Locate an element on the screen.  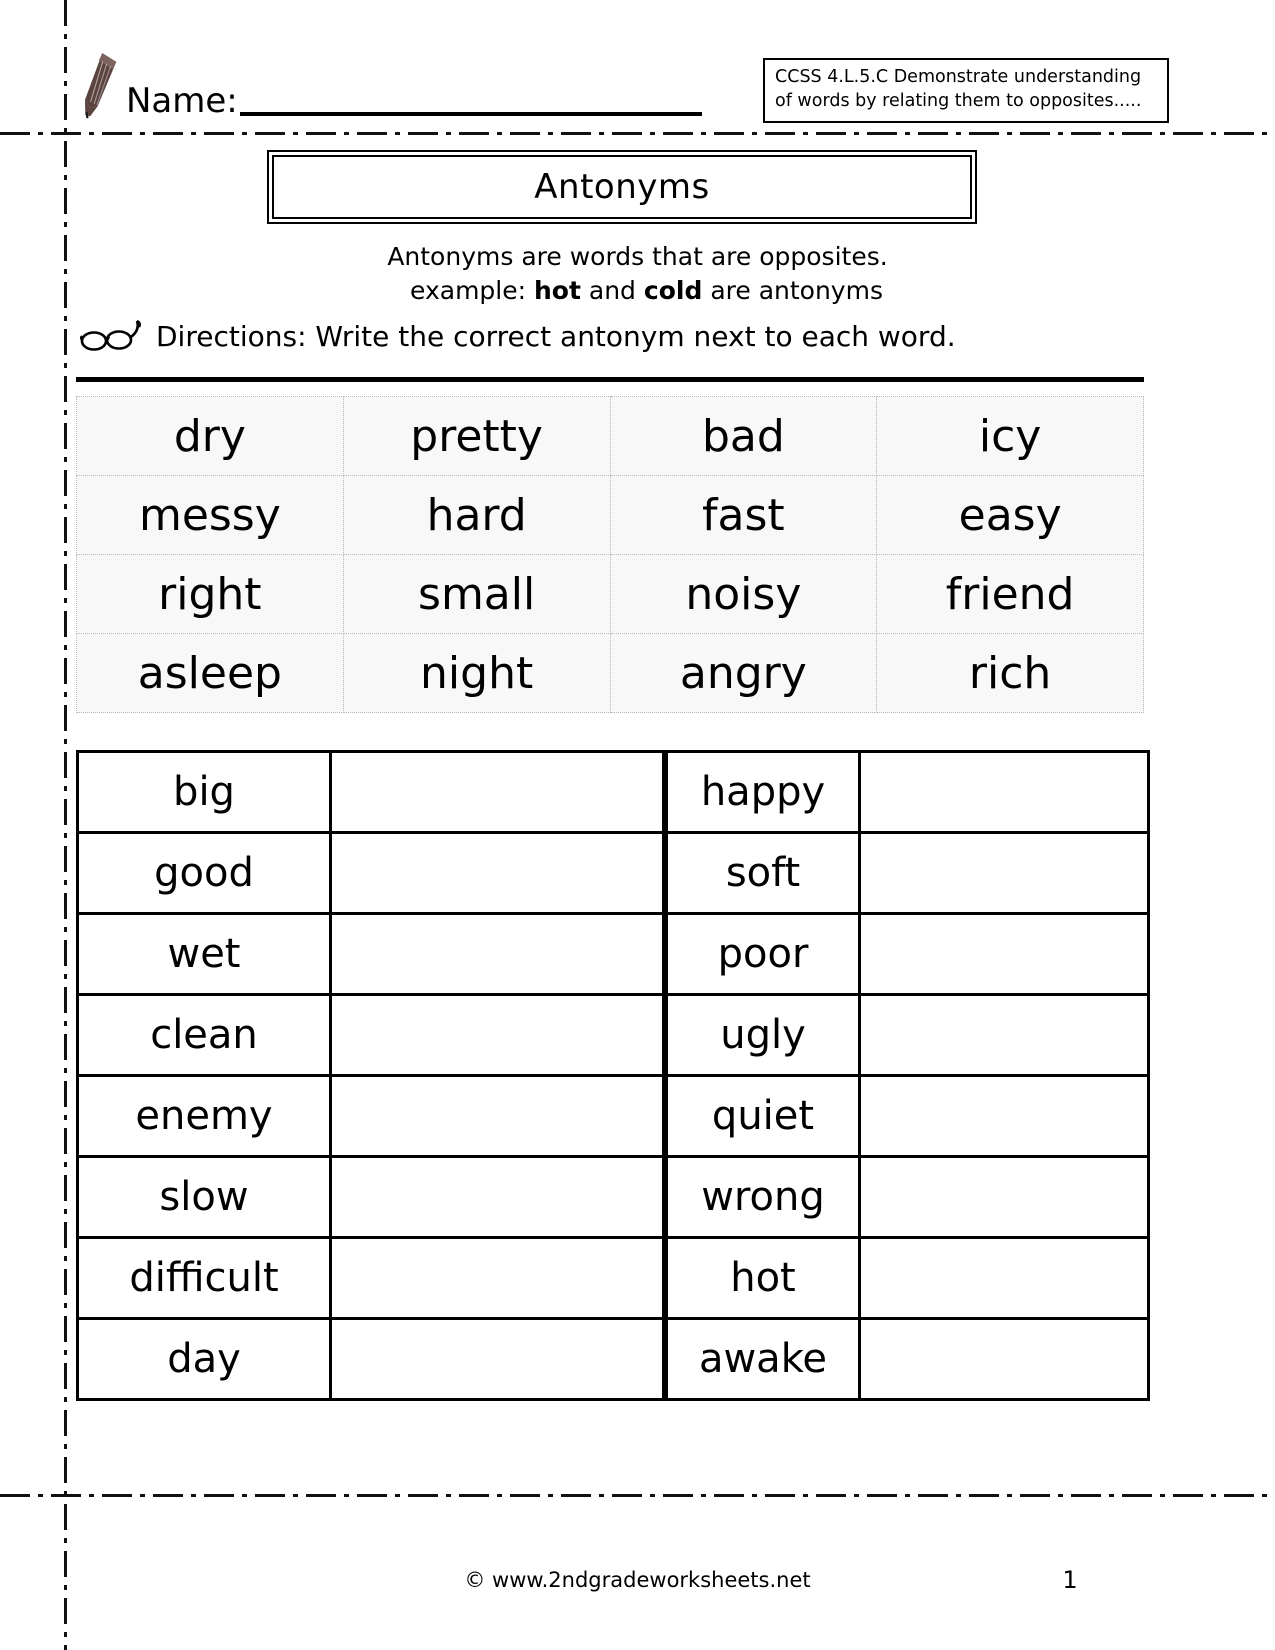
prompt-word: hot is located at coordinates (761, 1278).